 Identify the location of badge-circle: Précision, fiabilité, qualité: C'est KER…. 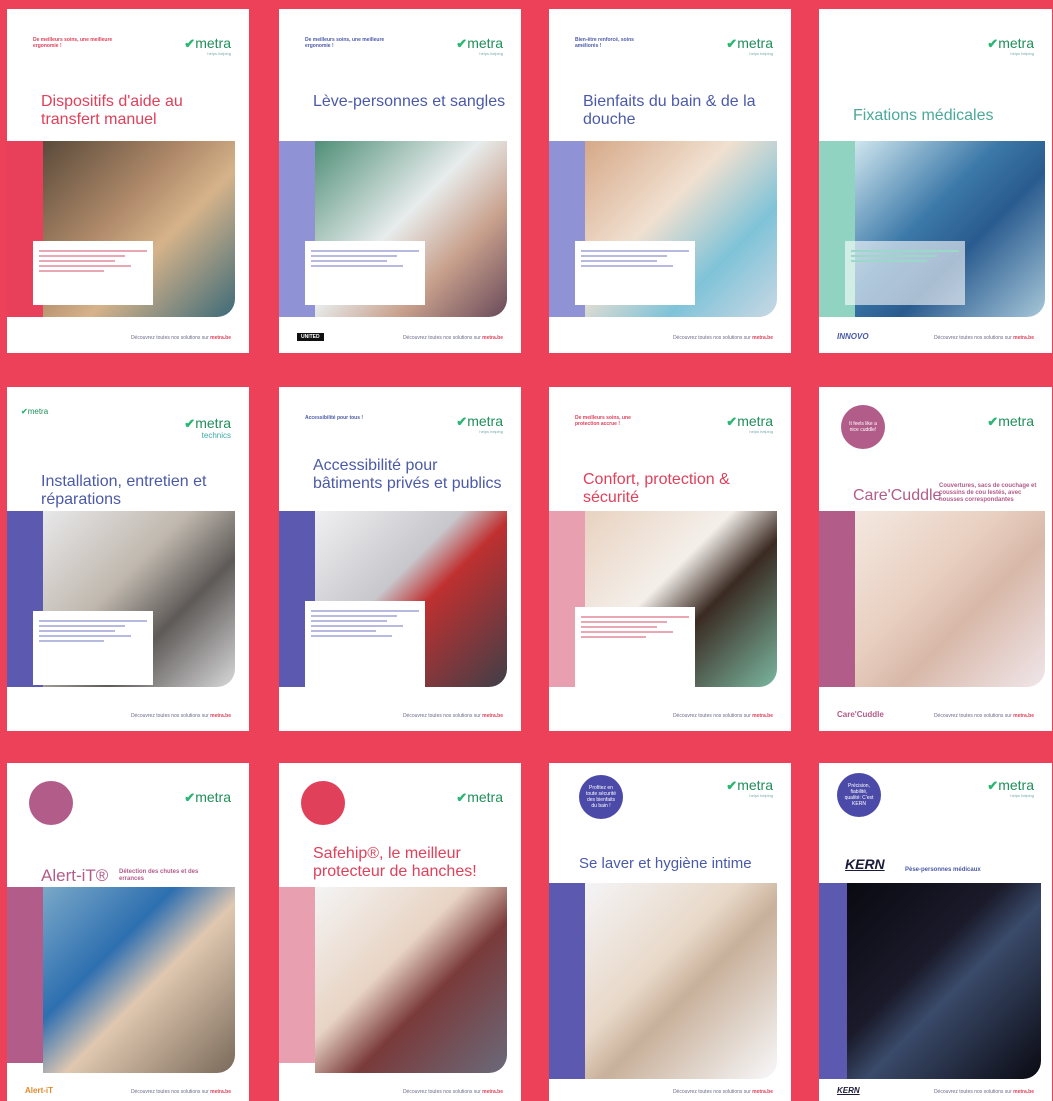
(859, 795).